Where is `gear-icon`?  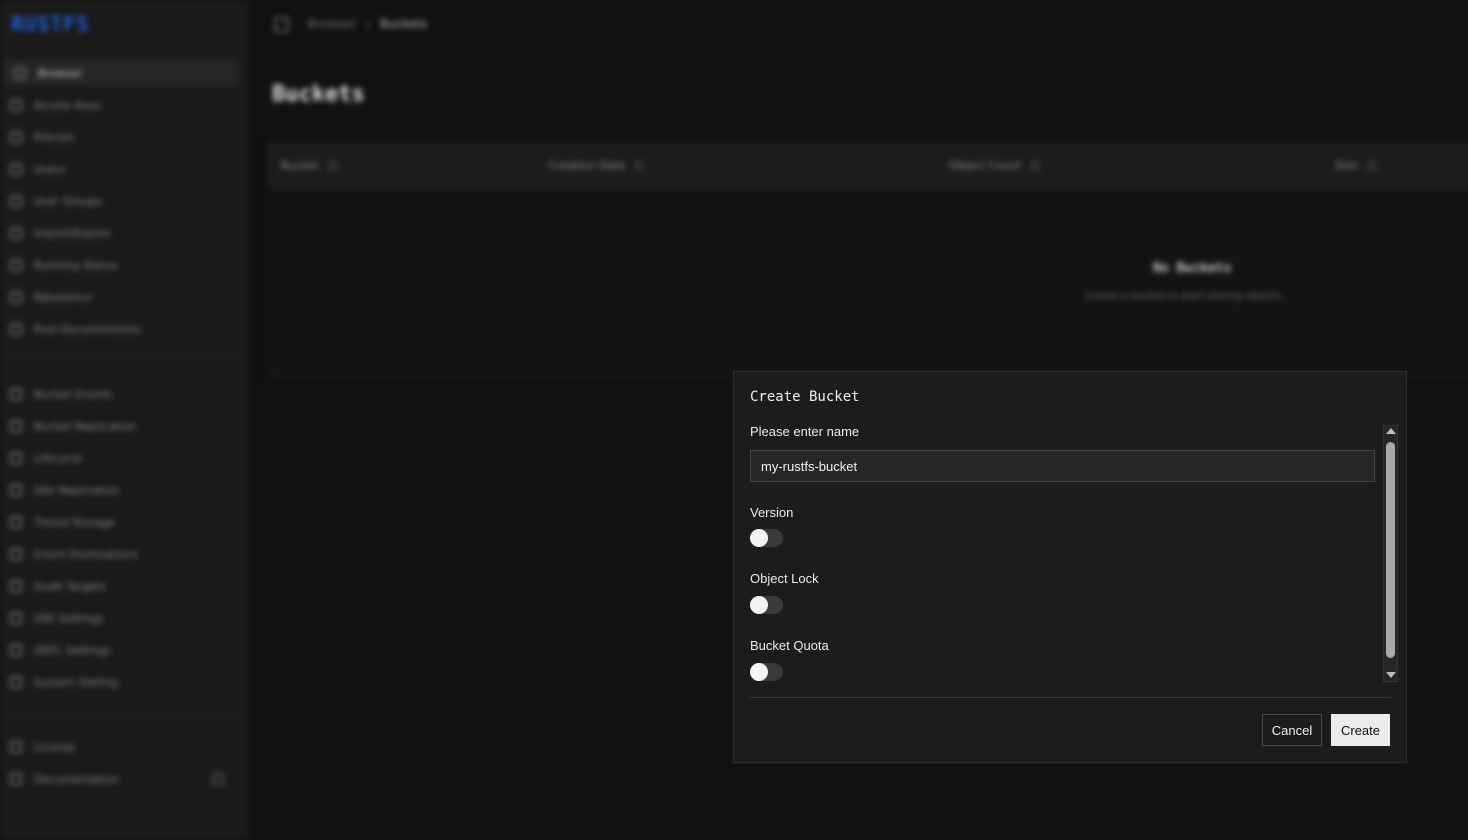
gear-icon is located at coordinates (16, 682).